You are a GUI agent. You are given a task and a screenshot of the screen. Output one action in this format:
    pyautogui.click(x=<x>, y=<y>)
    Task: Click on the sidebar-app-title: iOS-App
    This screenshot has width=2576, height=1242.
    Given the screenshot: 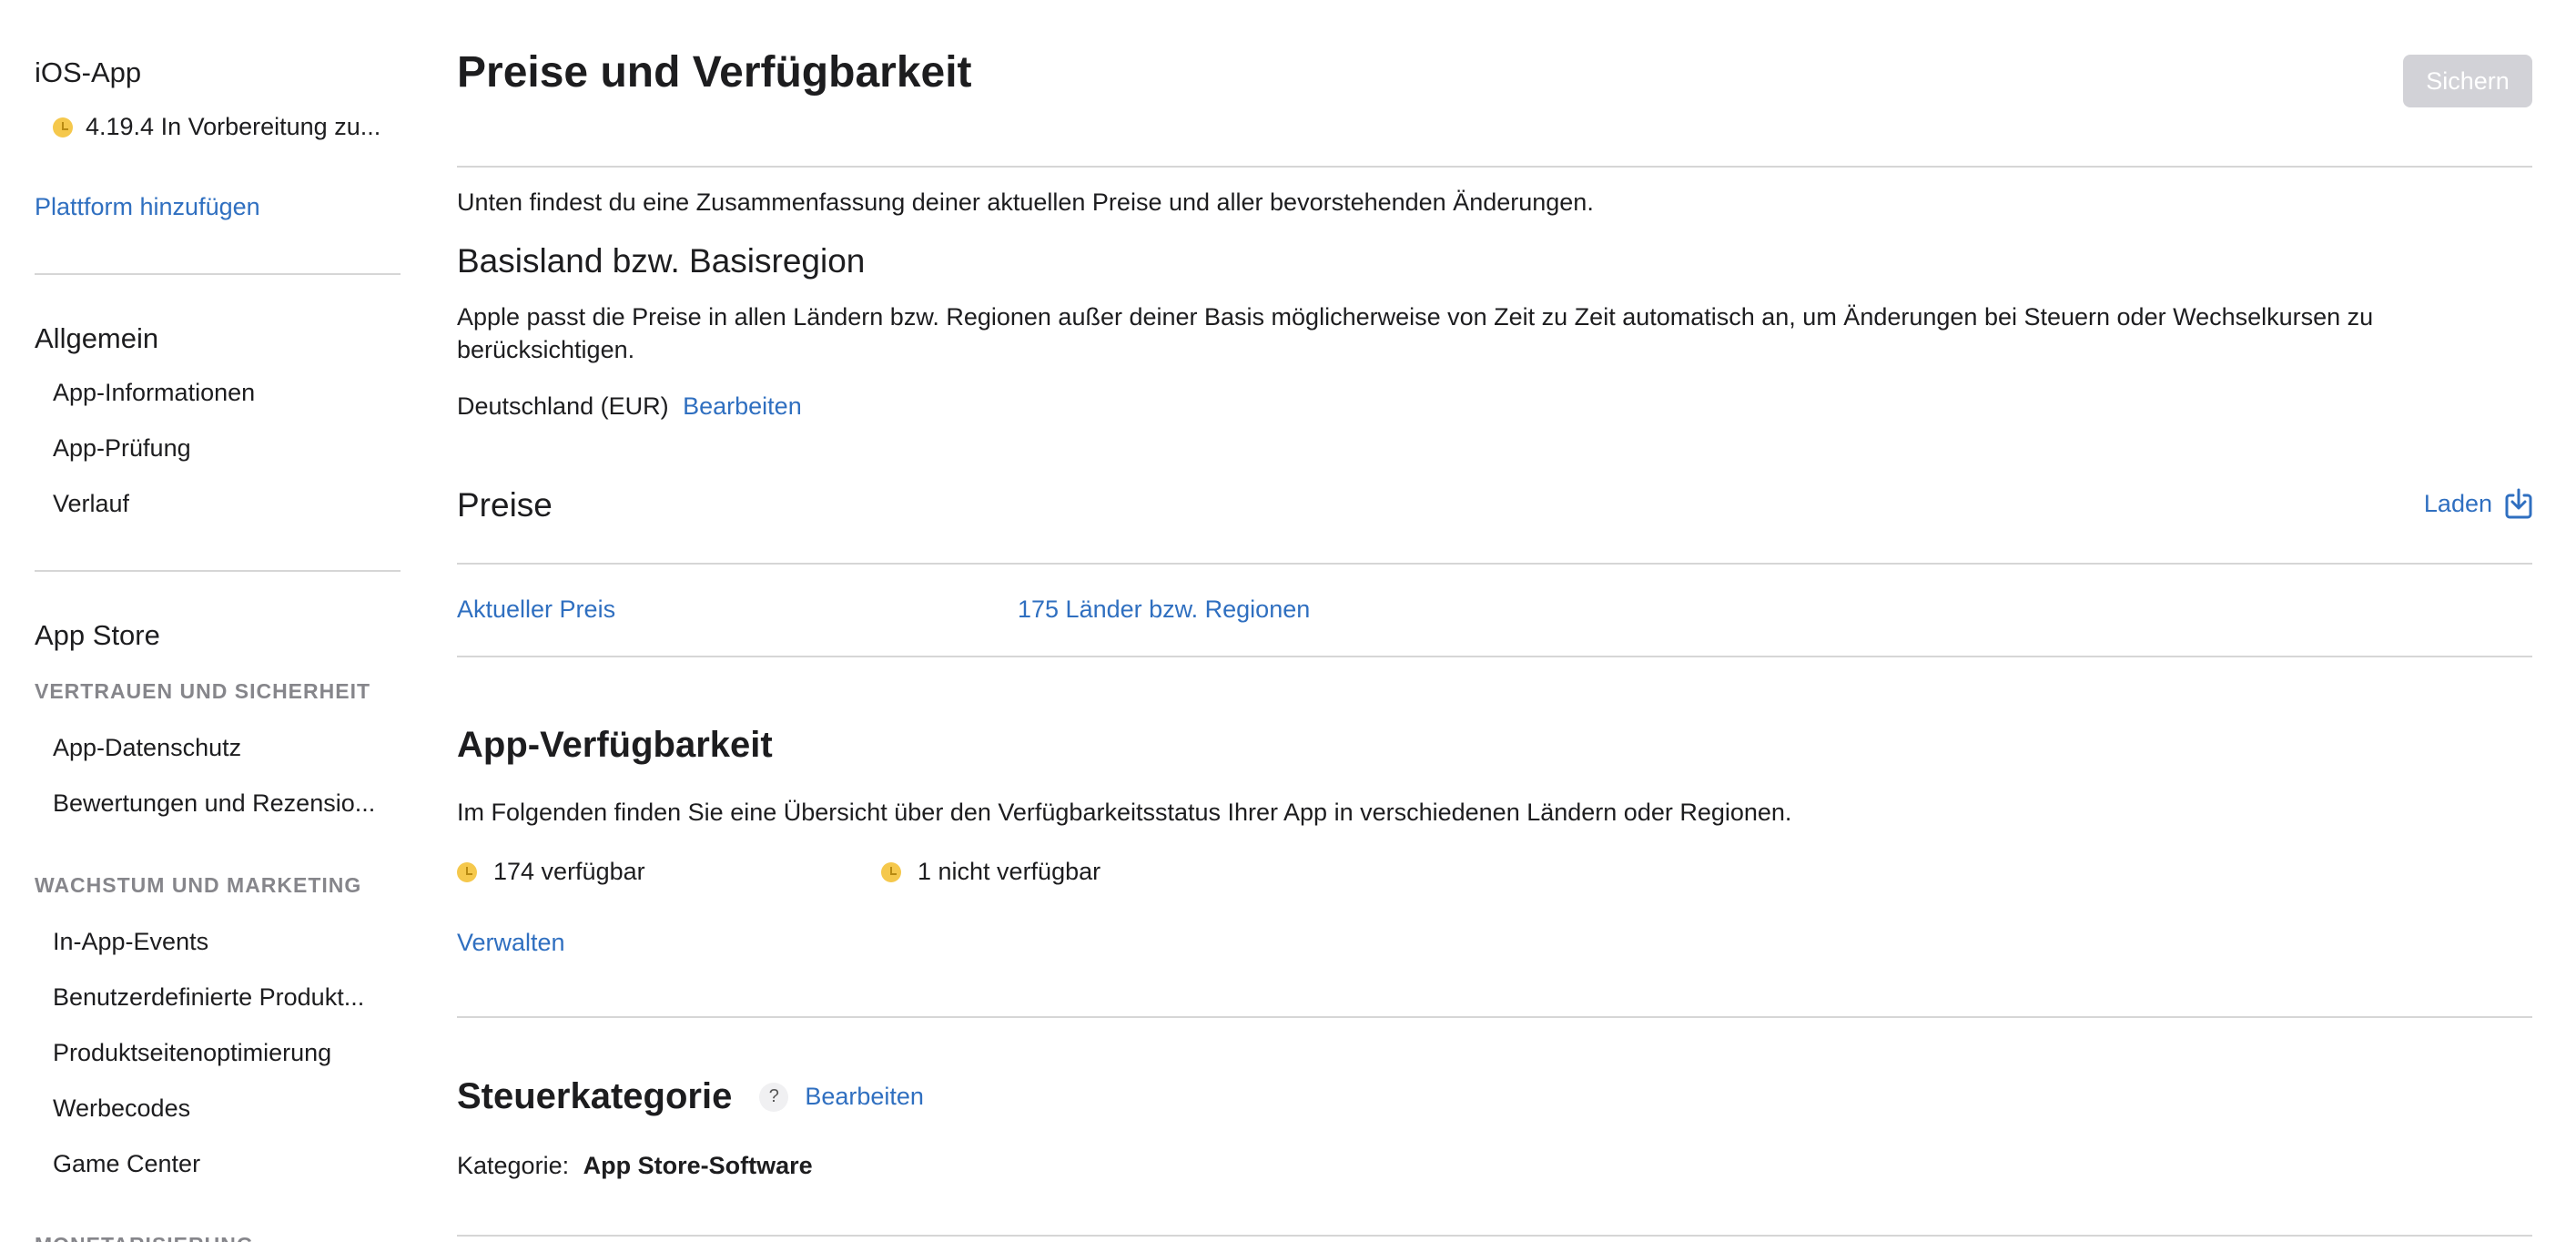 What is the action you would take?
    pyautogui.click(x=88, y=72)
    